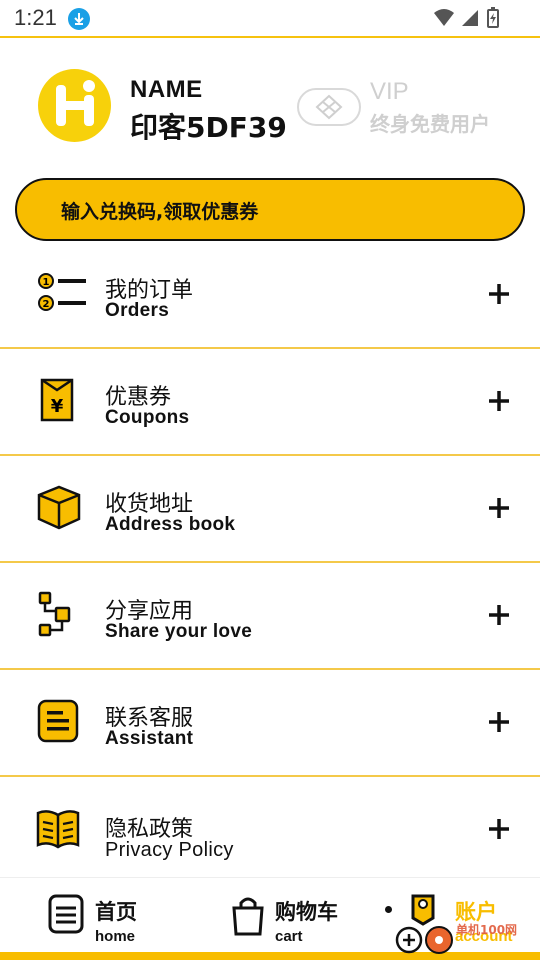  I want to click on nav-label-en: home, so click(115, 936).